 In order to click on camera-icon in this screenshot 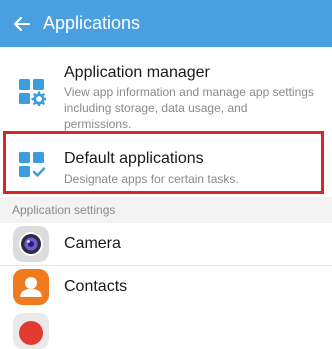, I will do `click(31, 244)`.